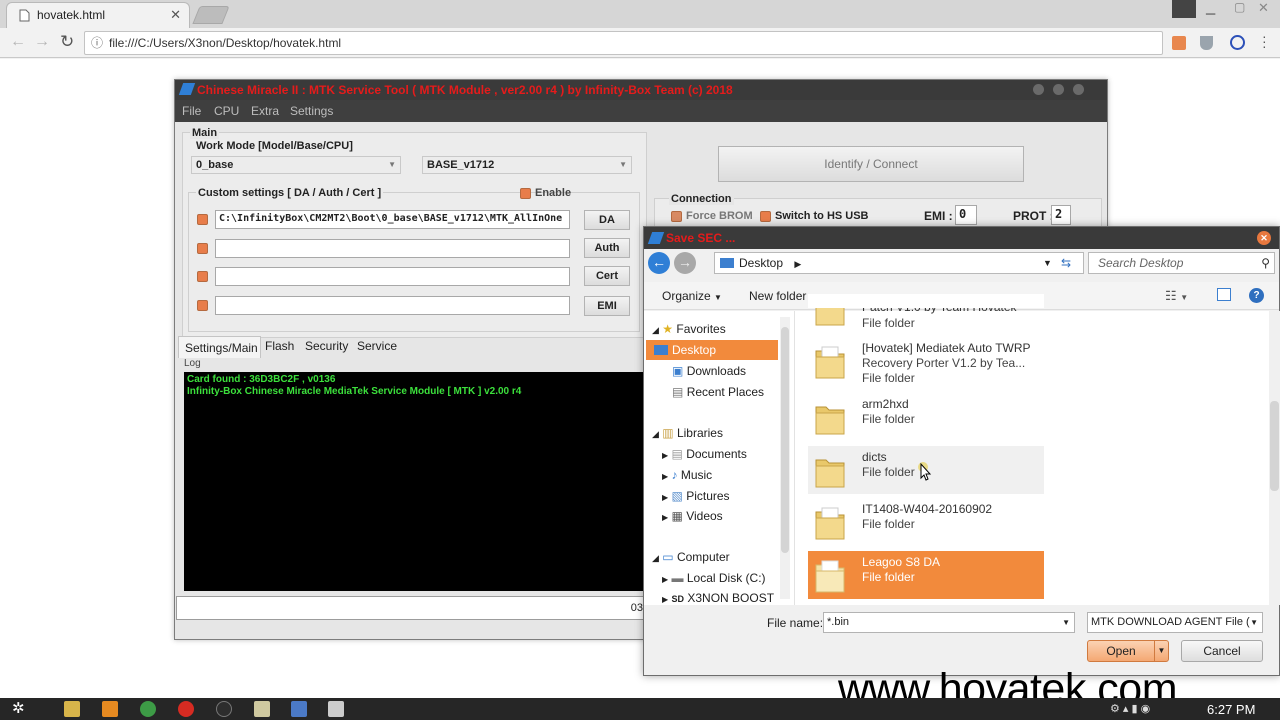 The height and width of the screenshot is (720, 1280). What do you see at coordinates (871, 164) in the screenshot?
I see `identify-connect-button: Identify / Connect` at bounding box center [871, 164].